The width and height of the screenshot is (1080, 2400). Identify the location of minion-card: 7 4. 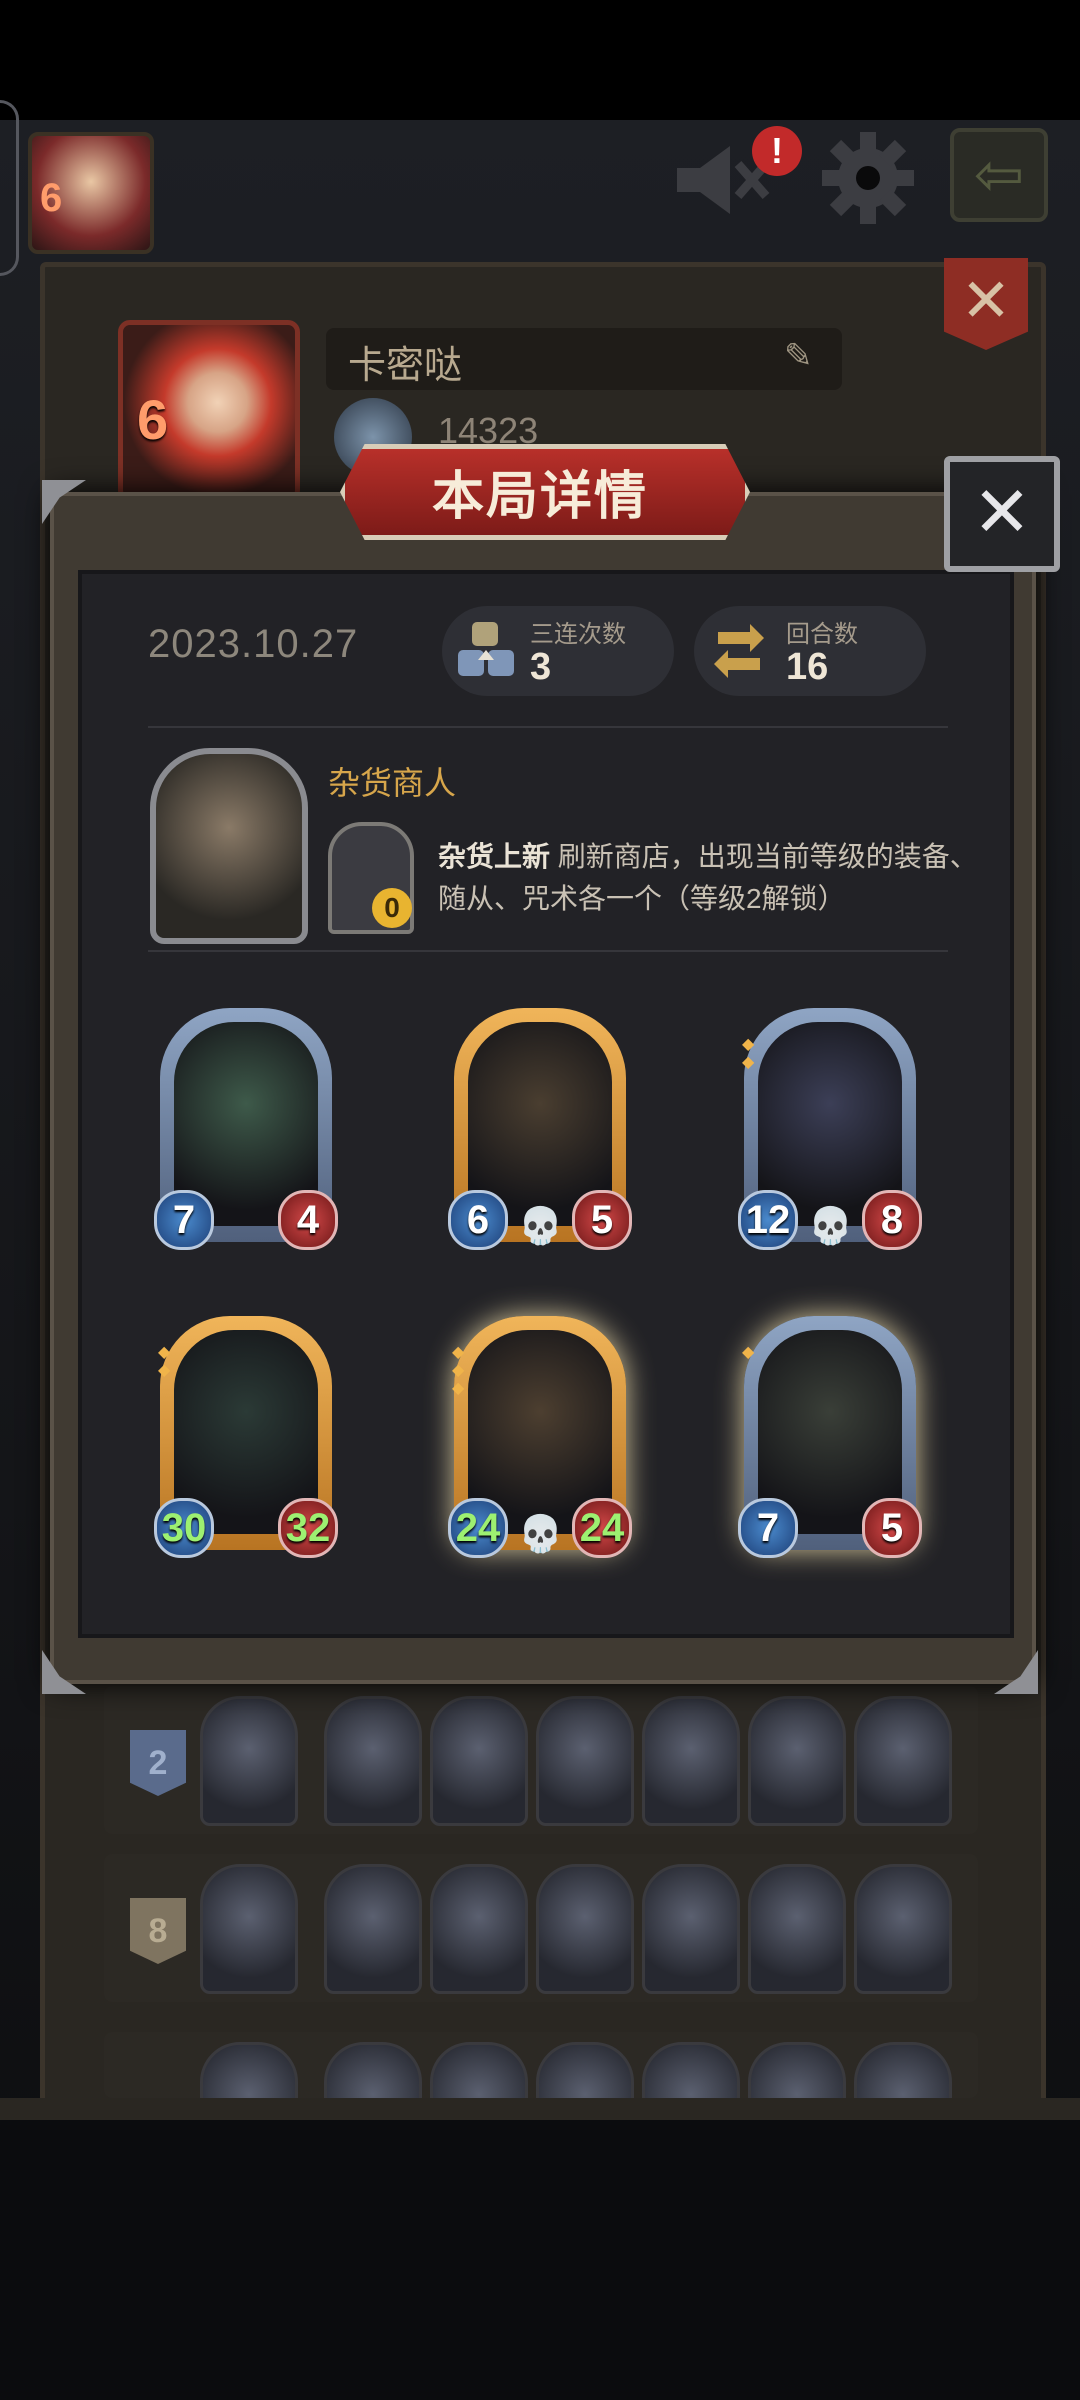
(246, 1129).